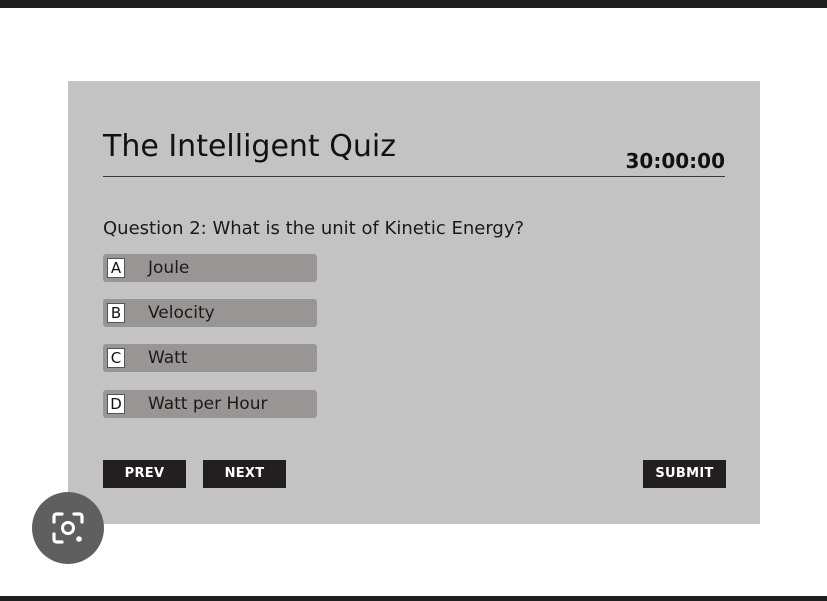 Image resolution: width=827 pixels, height=601 pixels. I want to click on option-d: D Watt per Hour, so click(210, 404).